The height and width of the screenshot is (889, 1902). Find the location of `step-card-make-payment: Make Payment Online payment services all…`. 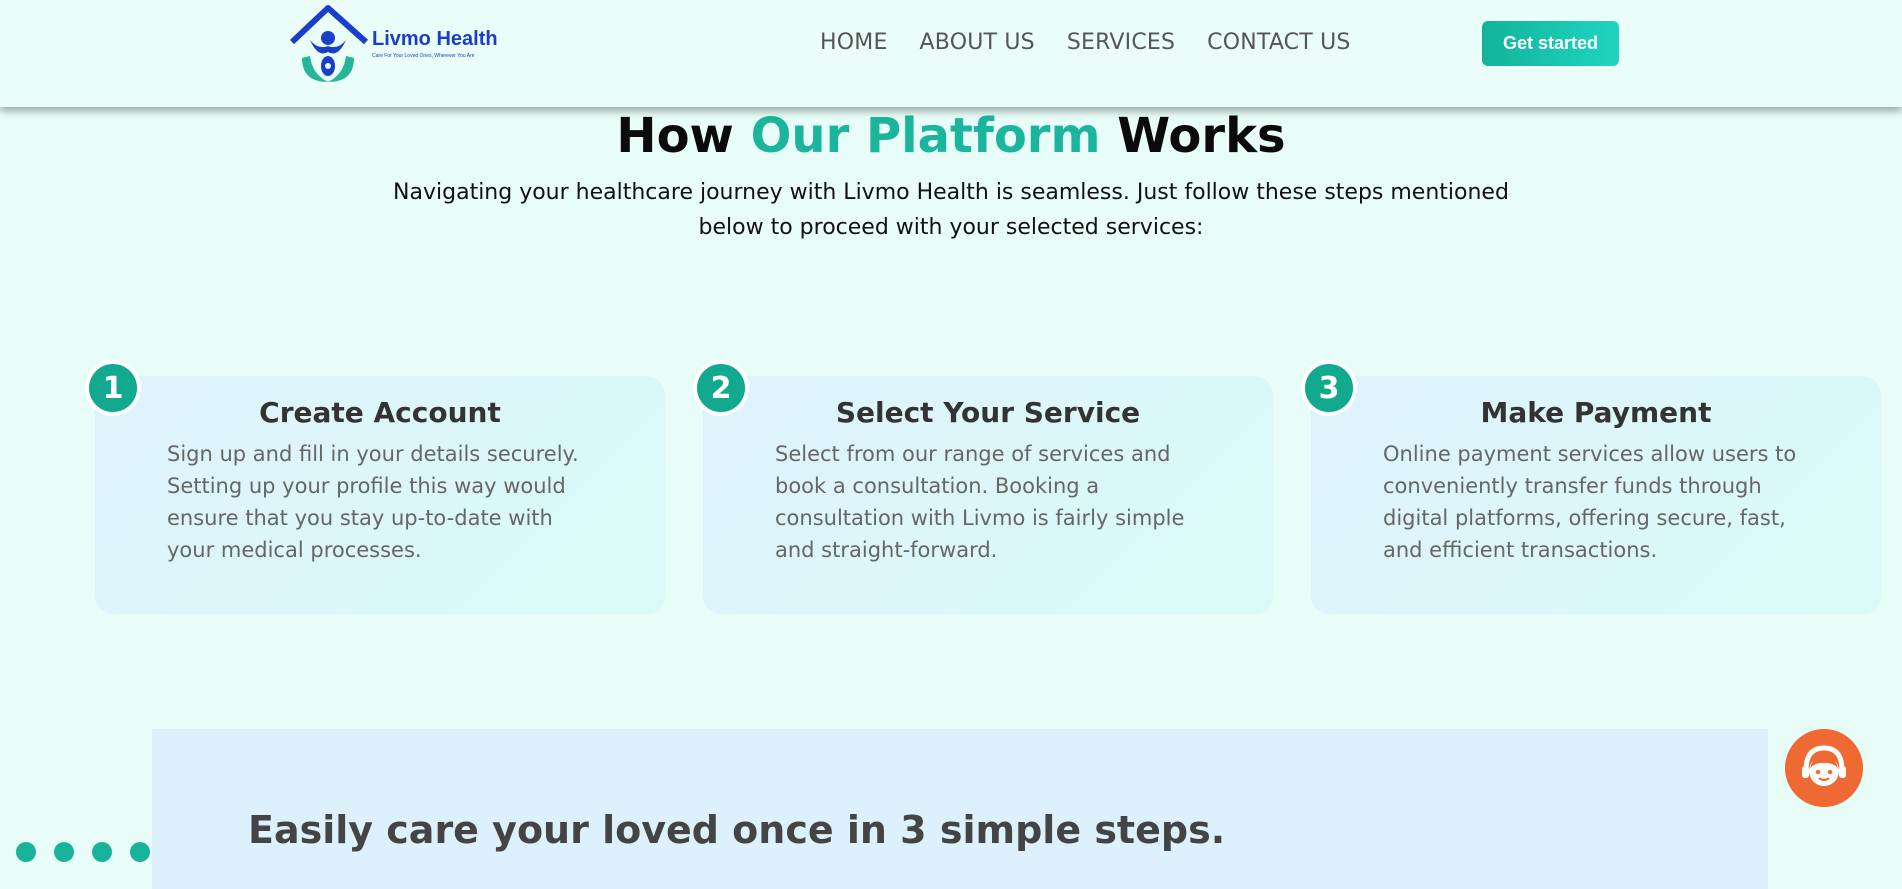

step-card-make-payment: Make Payment Online payment services all… is located at coordinates (1596, 495).